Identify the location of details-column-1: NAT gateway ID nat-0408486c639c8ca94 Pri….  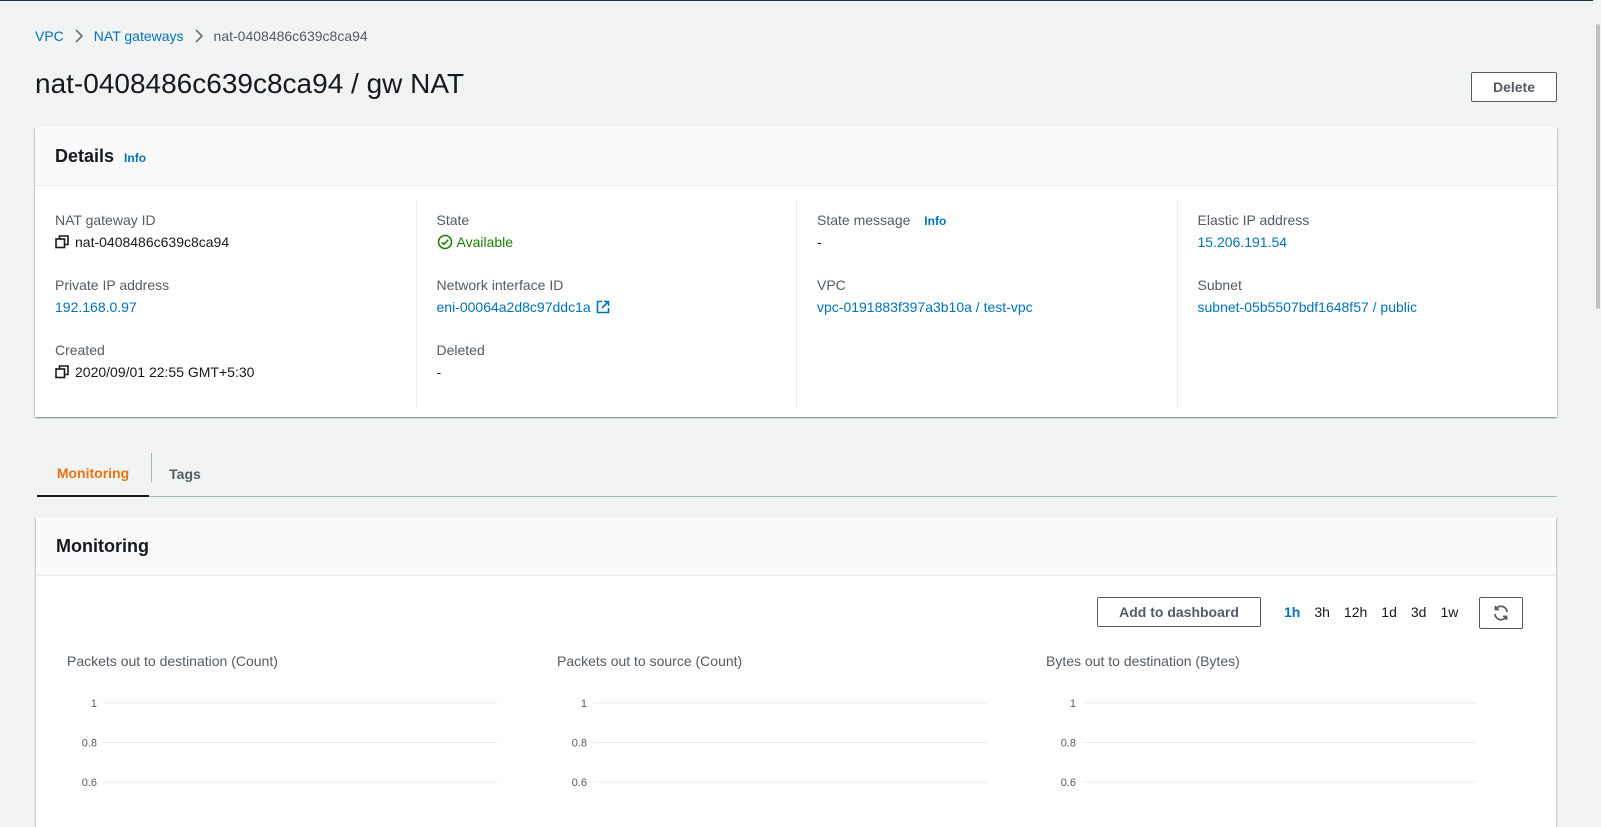
(225, 304).